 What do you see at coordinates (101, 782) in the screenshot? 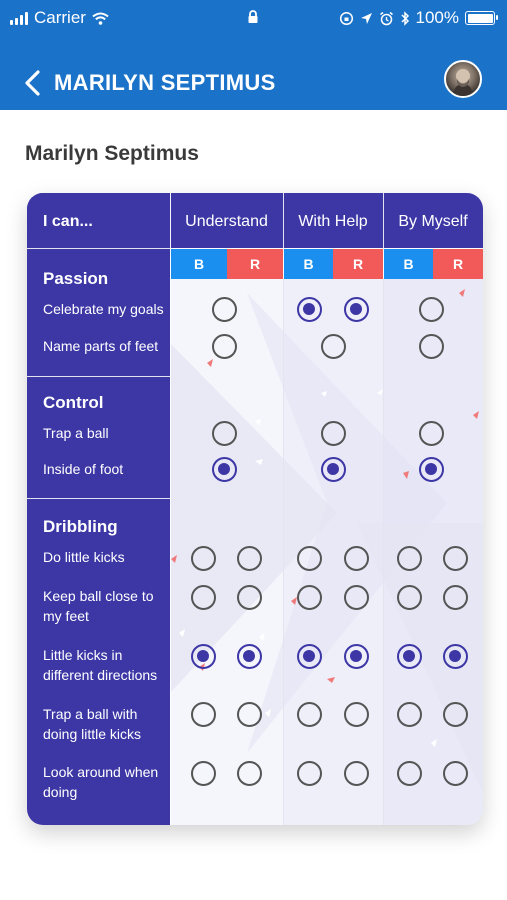
I see `skill-label: Look around when doing` at bounding box center [101, 782].